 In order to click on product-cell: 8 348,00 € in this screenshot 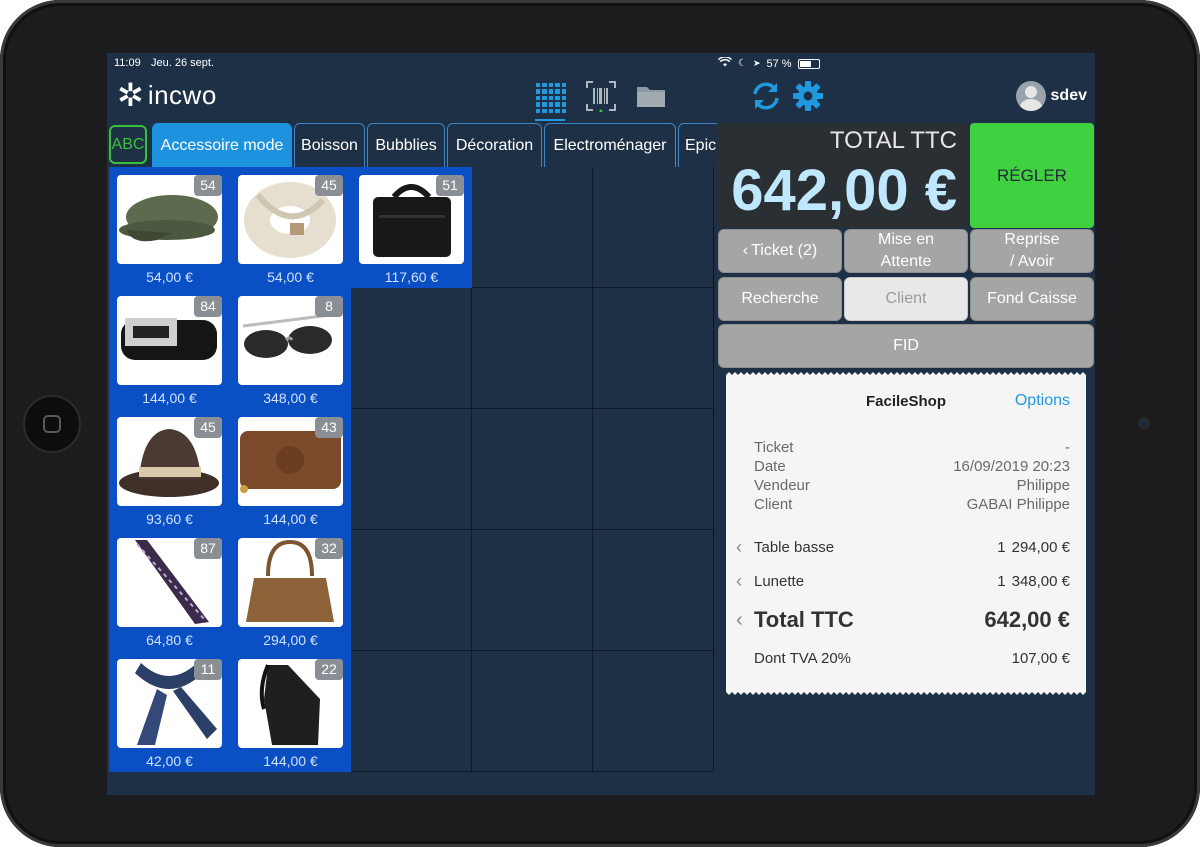, I will do `click(290, 348)`.